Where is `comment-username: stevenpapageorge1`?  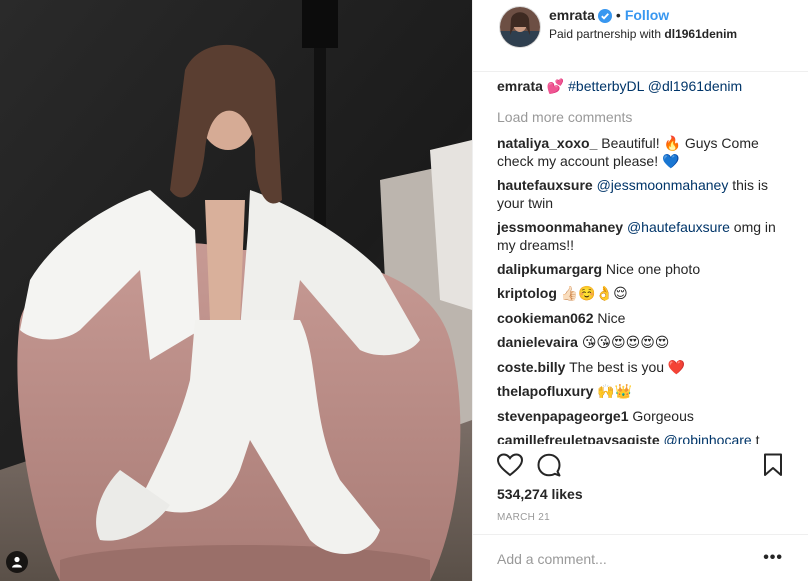 comment-username: stevenpapageorge1 is located at coordinates (563, 416).